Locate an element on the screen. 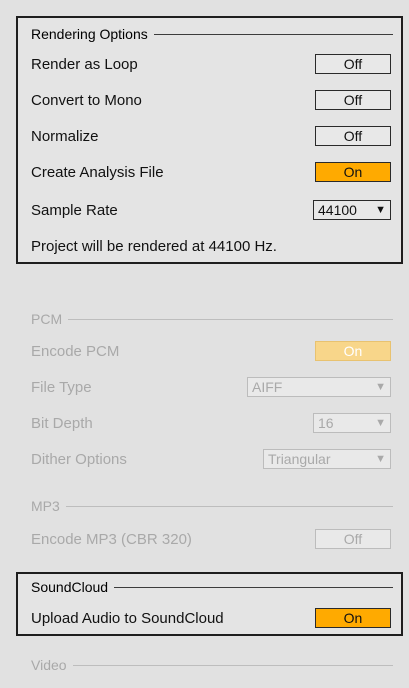 The height and width of the screenshot is (688, 409). encode-pcm-label: Encode PCM is located at coordinates (75, 351).